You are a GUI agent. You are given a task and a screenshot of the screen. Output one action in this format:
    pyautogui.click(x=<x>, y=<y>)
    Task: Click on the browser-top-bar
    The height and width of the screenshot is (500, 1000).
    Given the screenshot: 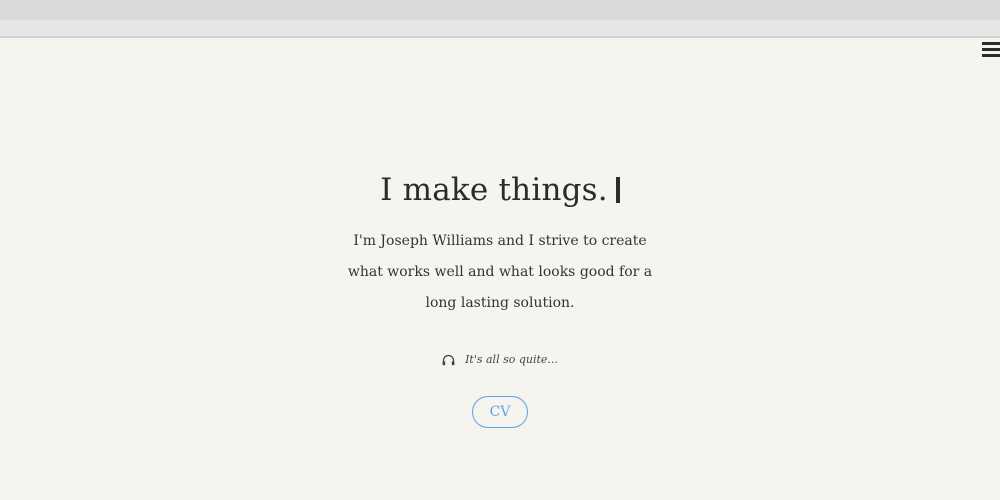 What is the action you would take?
    pyautogui.click(x=500, y=10)
    